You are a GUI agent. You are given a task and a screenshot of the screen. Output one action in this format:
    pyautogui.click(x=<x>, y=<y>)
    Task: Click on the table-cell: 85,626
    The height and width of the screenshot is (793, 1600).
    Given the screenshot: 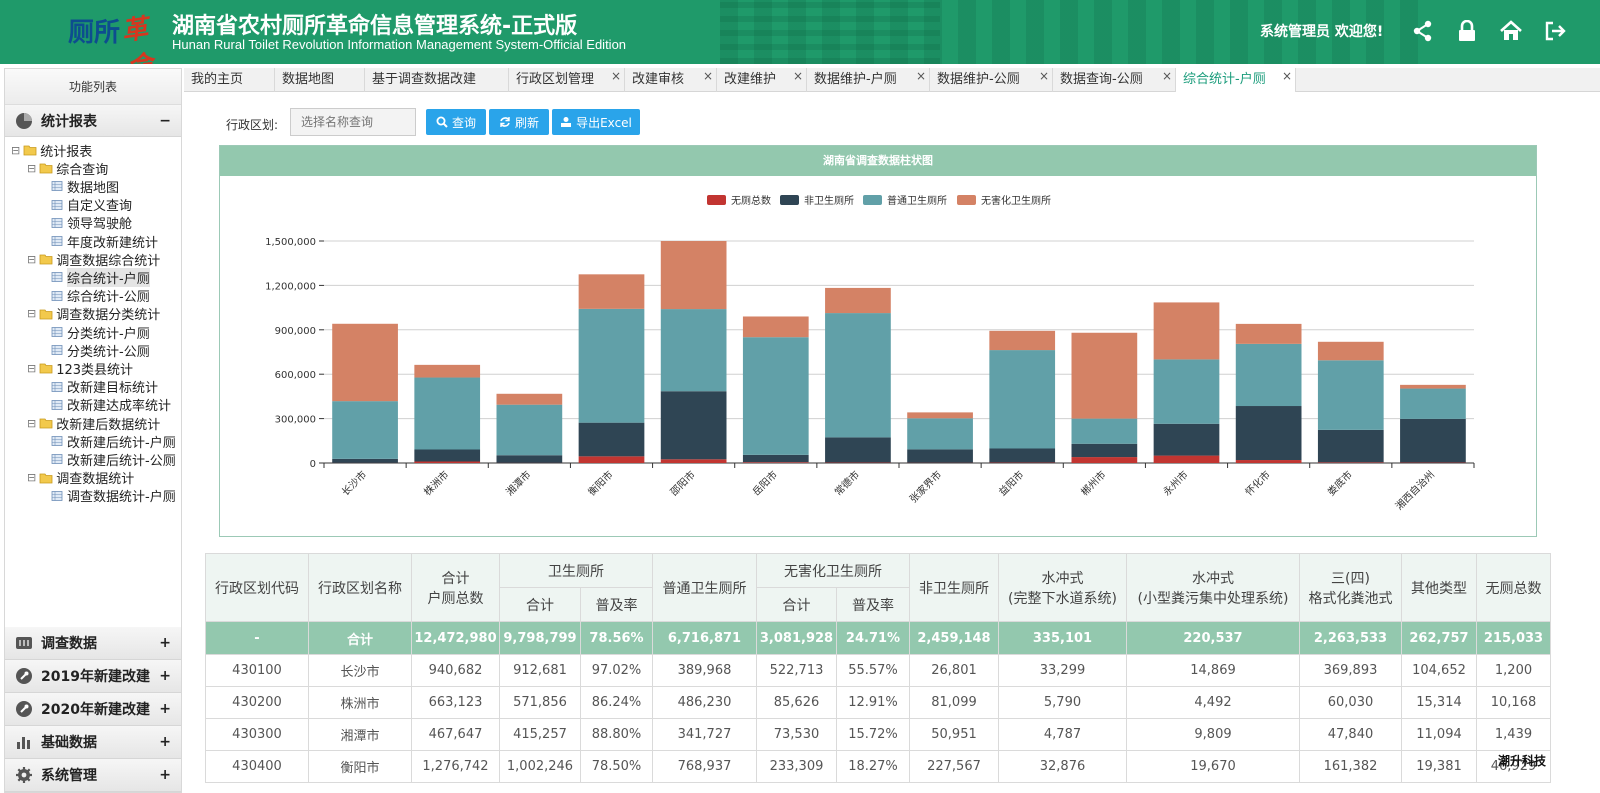 What is the action you would take?
    pyautogui.click(x=796, y=702)
    